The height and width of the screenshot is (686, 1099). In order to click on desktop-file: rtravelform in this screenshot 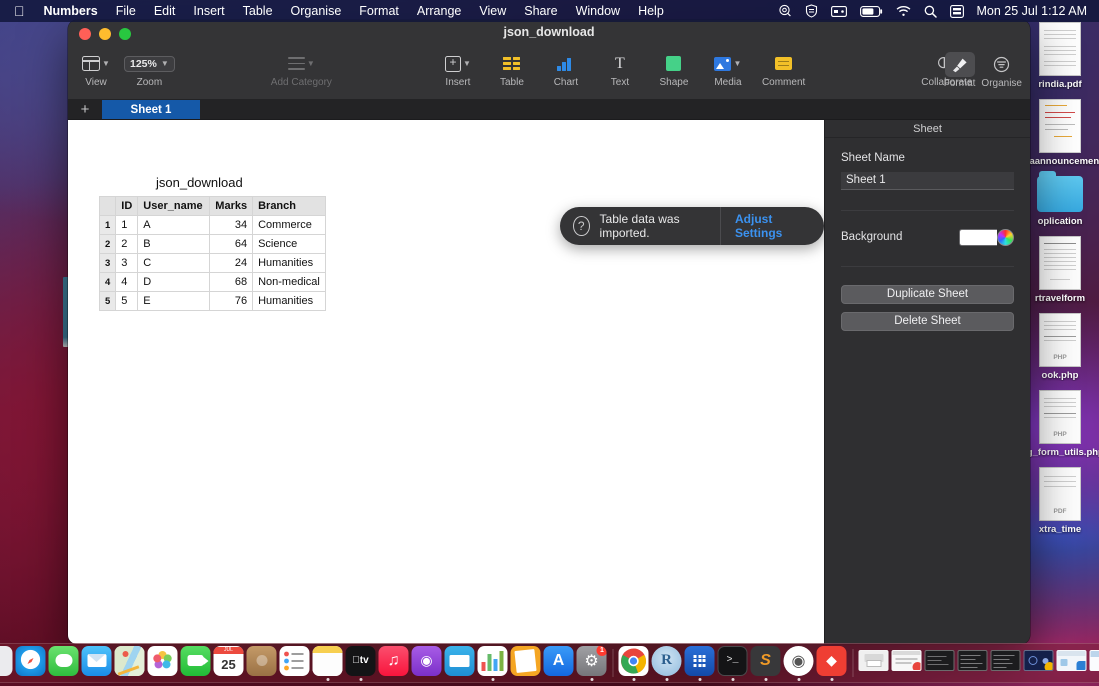, I will do `click(1060, 270)`.